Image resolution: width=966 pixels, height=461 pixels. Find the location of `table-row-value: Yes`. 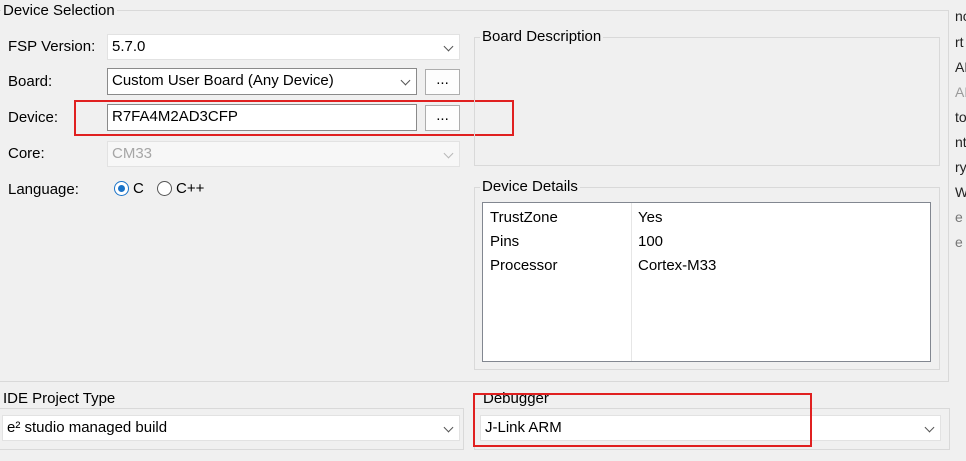

table-row-value: Yes is located at coordinates (650, 217).